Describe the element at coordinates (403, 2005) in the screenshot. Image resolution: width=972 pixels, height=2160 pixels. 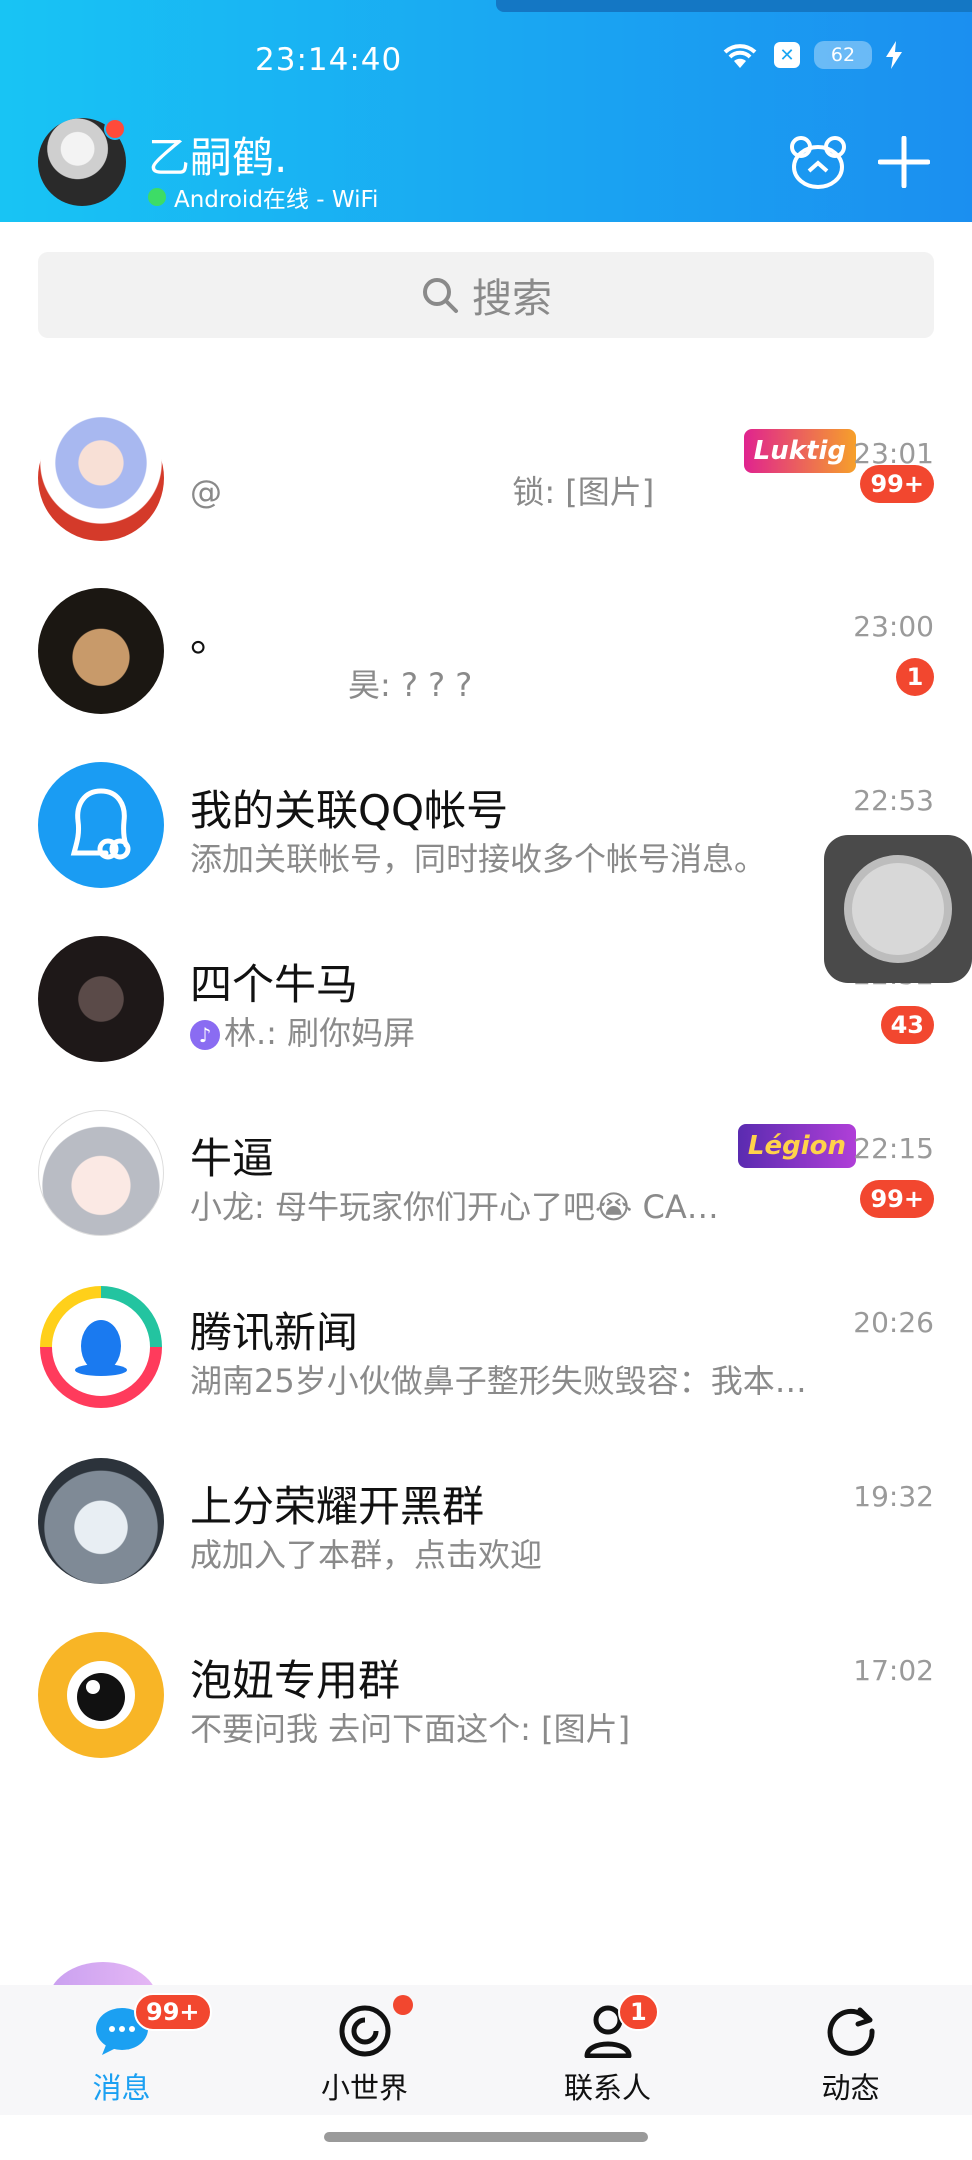
I see `nav-world-dot` at that location.